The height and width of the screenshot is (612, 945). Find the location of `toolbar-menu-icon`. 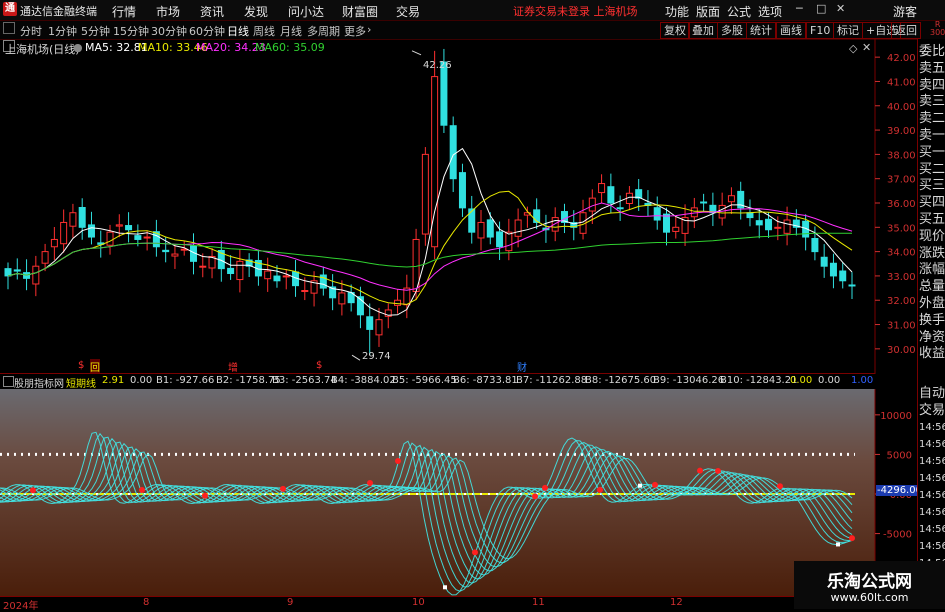

toolbar-menu-icon is located at coordinates (9, 28).